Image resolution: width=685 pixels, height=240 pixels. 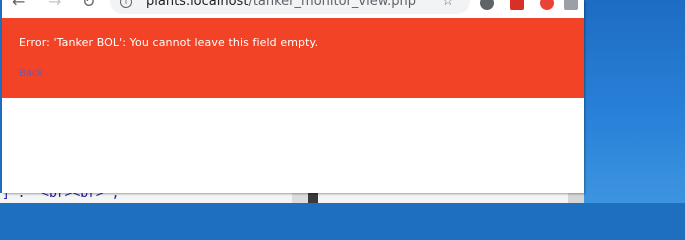 I want to click on forward-arrow-icon: →, so click(x=54, y=5).